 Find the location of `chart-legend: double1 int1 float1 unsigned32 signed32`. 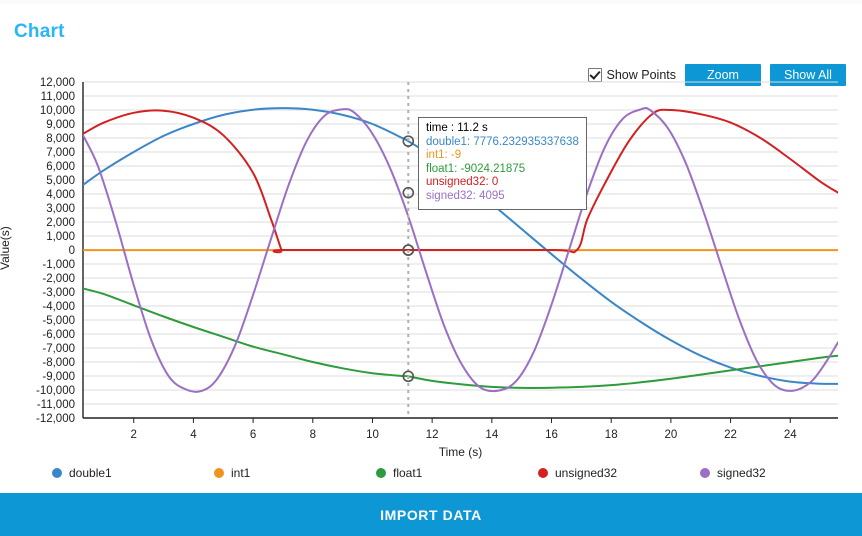

chart-legend: double1 int1 float1 unsigned32 signed32 is located at coordinates (431, 473).